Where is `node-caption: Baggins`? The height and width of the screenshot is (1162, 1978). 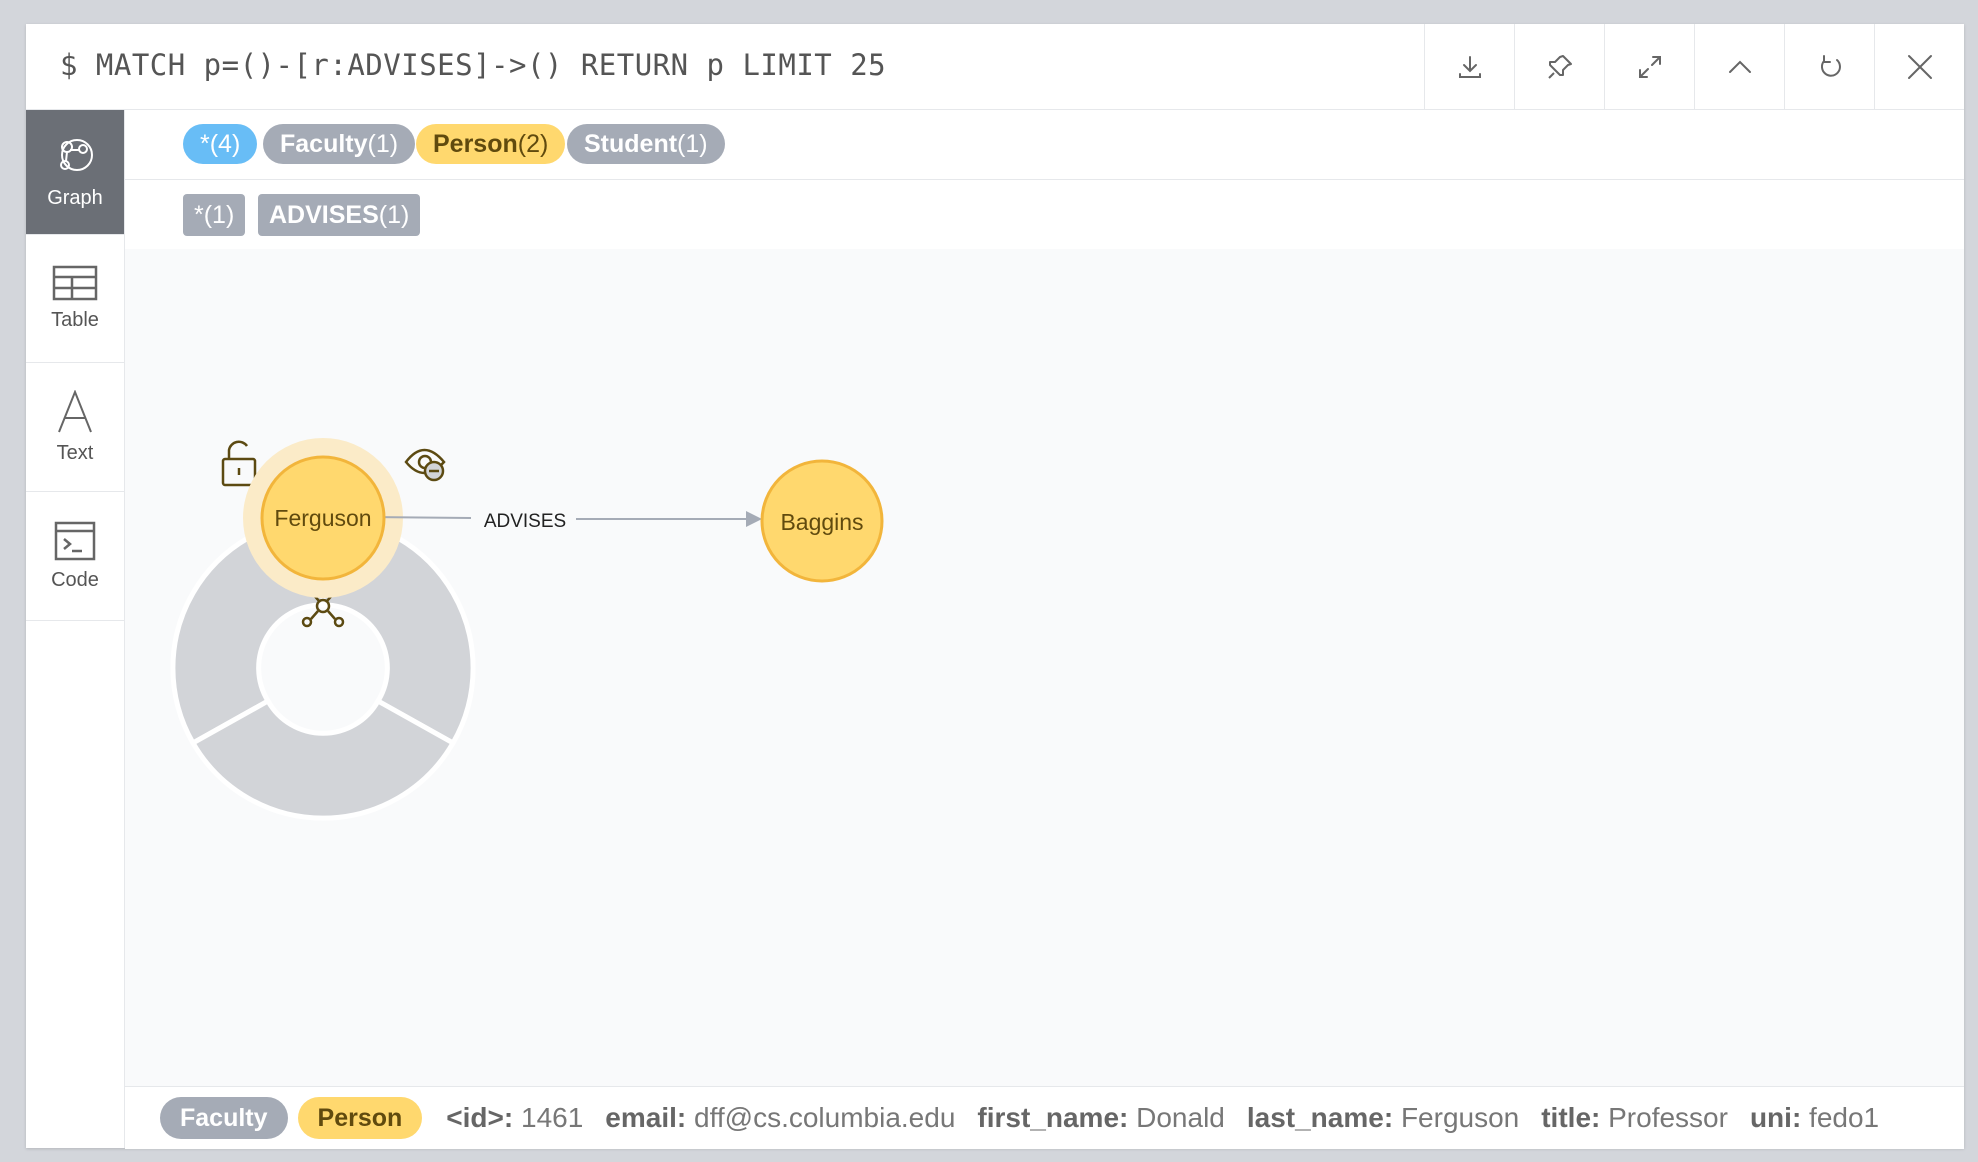 node-caption: Baggins is located at coordinates (821, 522).